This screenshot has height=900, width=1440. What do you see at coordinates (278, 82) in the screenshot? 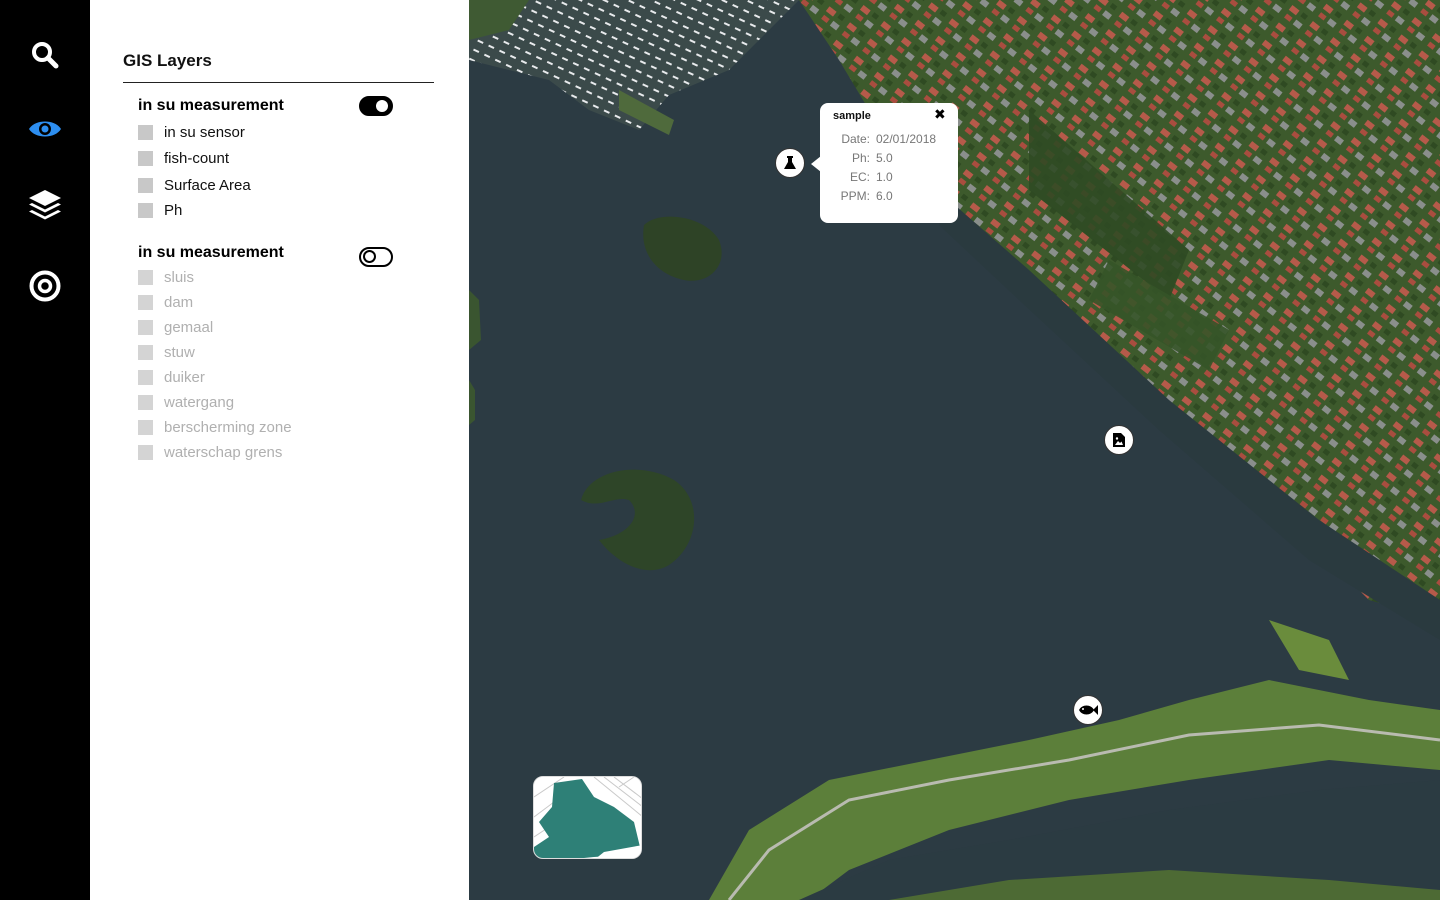
I see `divider` at bounding box center [278, 82].